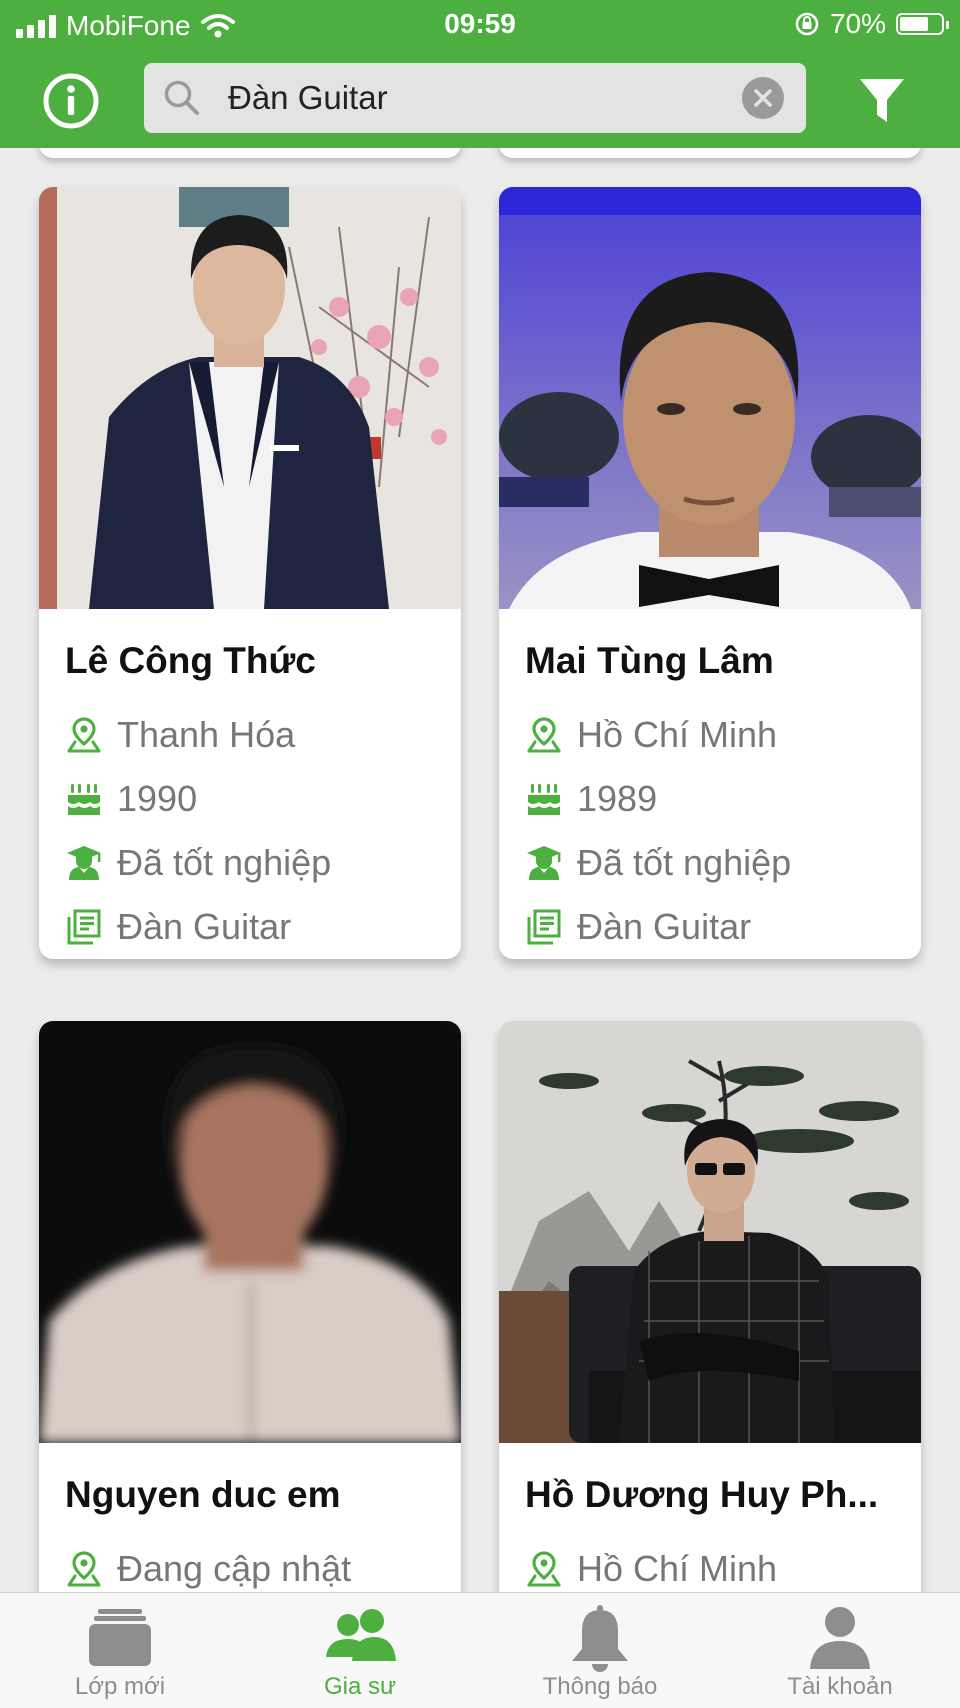 The image size is (960, 1708). Describe the element at coordinates (710, 799) in the screenshot. I see `birth-year-row: 1989` at that location.